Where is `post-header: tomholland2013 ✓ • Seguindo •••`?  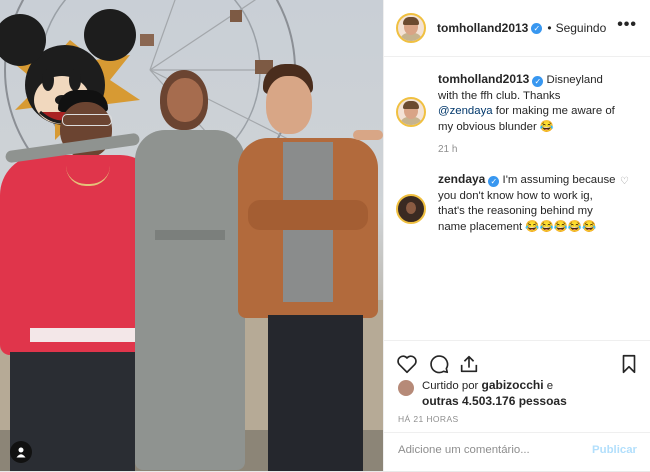 post-header: tomholland2013 ✓ • Seguindo ••• is located at coordinates (517, 28).